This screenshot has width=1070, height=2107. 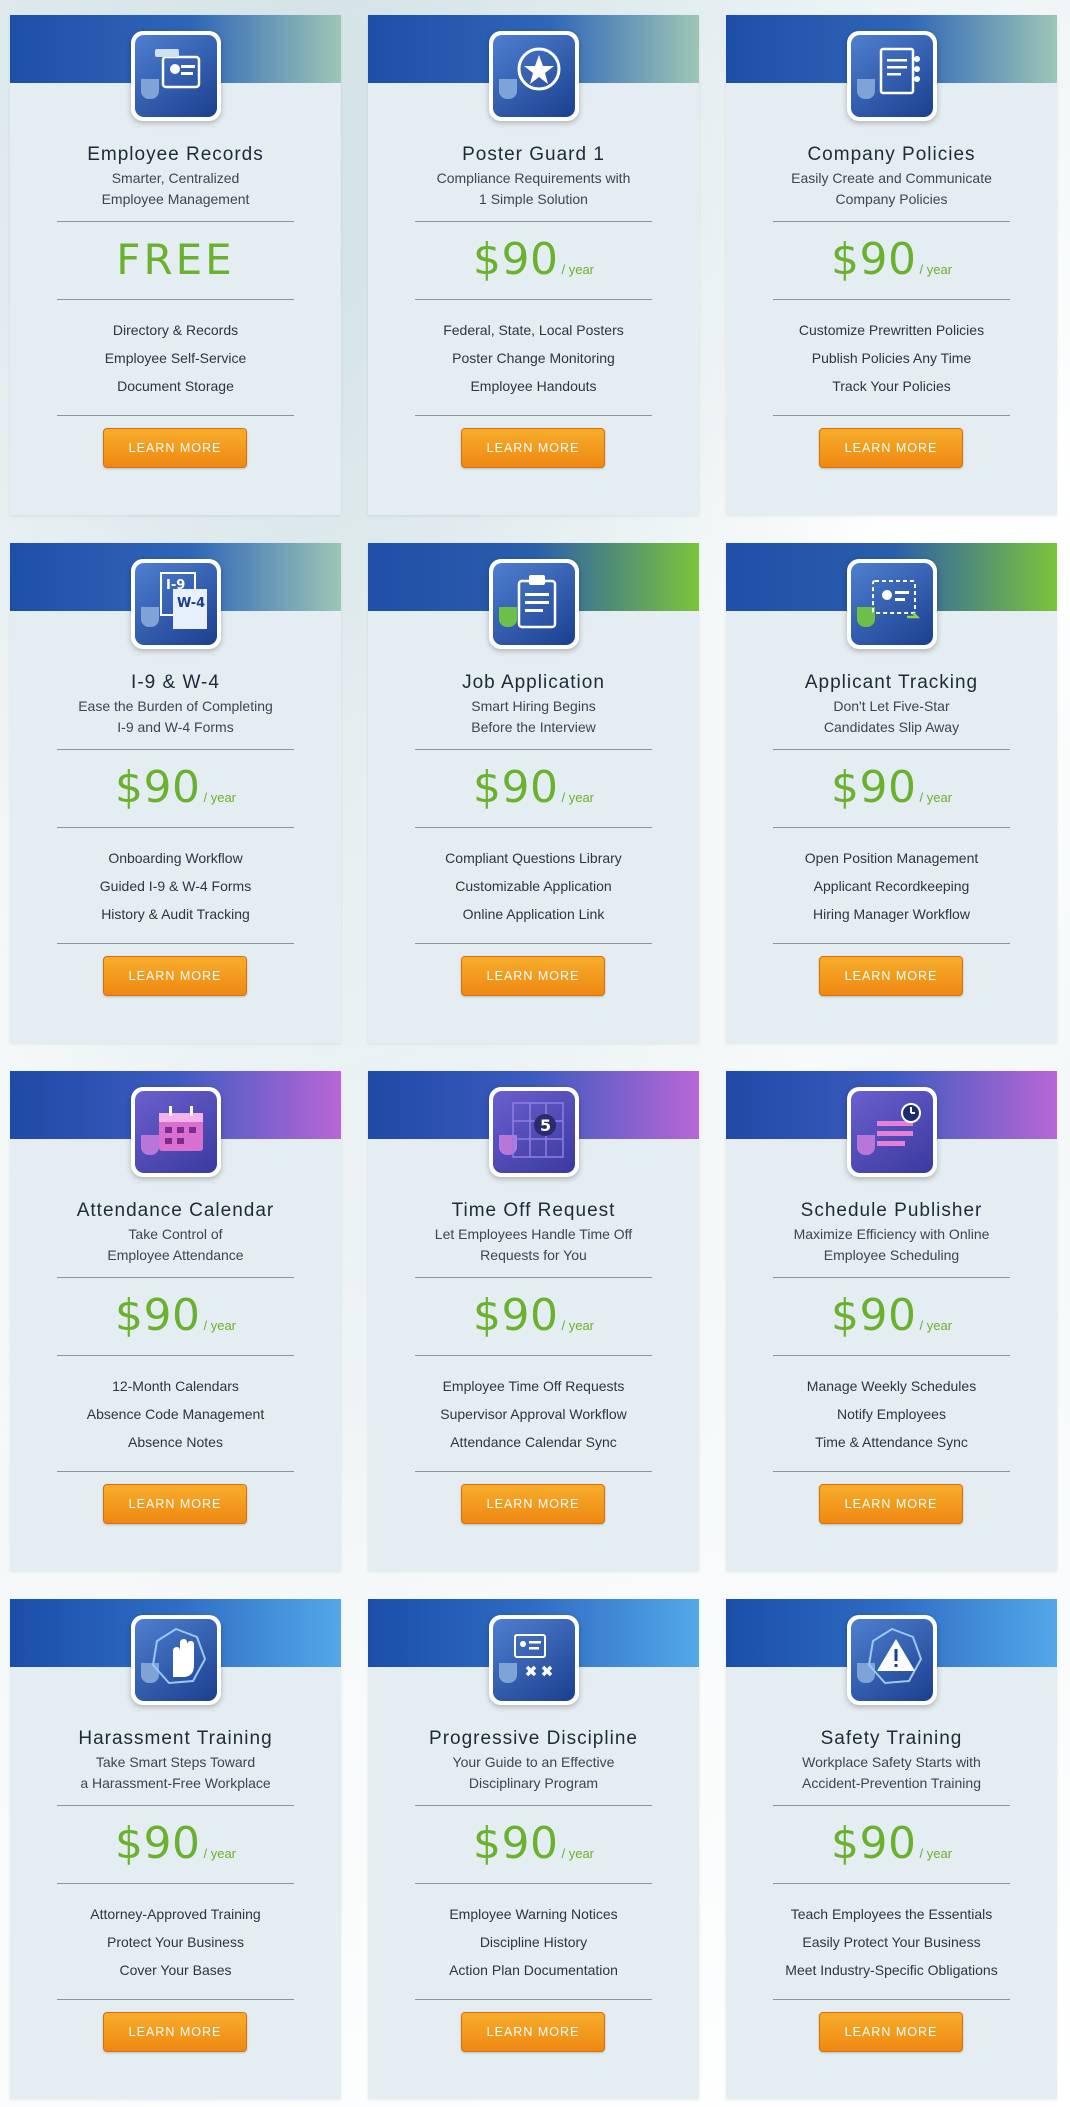 I want to click on i9-w4-forms-icon: I-9 W-4, so click(x=175, y=604).